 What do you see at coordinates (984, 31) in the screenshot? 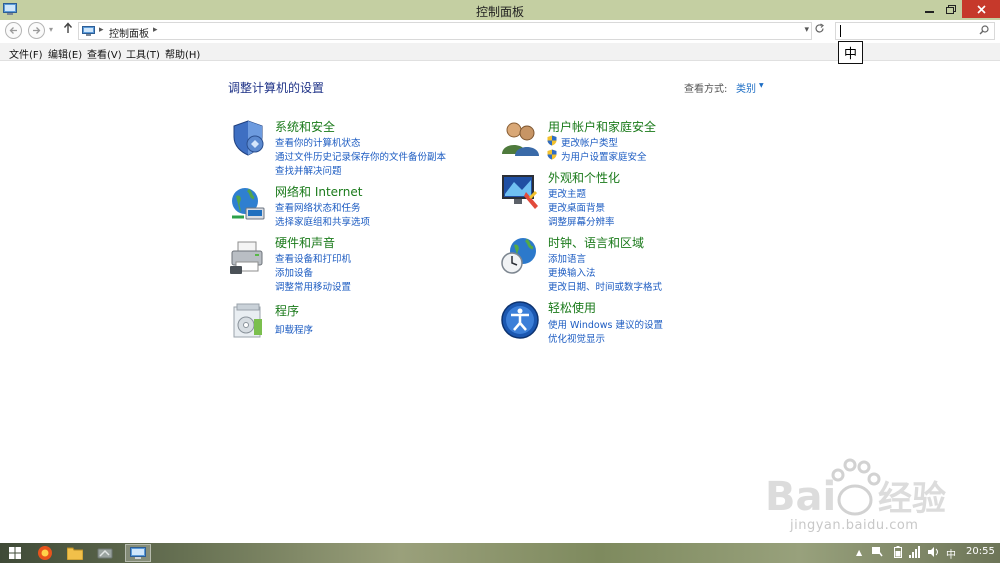
I see `search-icon` at bounding box center [984, 31].